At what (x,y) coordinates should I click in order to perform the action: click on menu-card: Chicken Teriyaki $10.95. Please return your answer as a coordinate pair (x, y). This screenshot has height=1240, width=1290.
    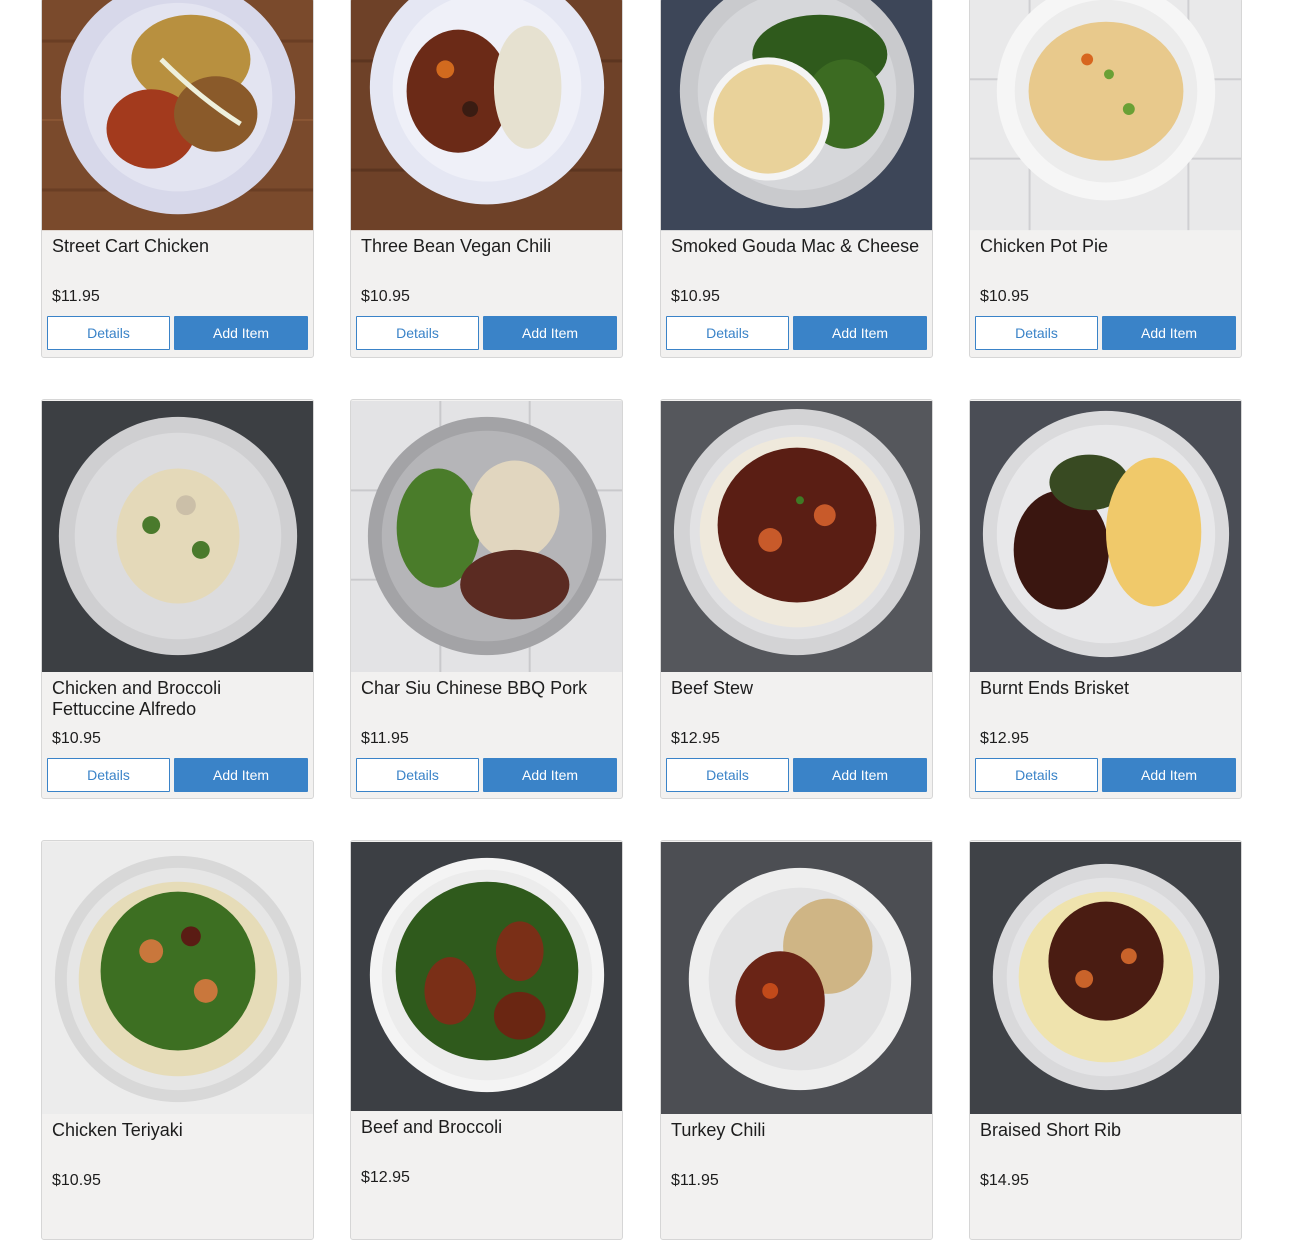
    Looking at the image, I should click on (177, 1040).